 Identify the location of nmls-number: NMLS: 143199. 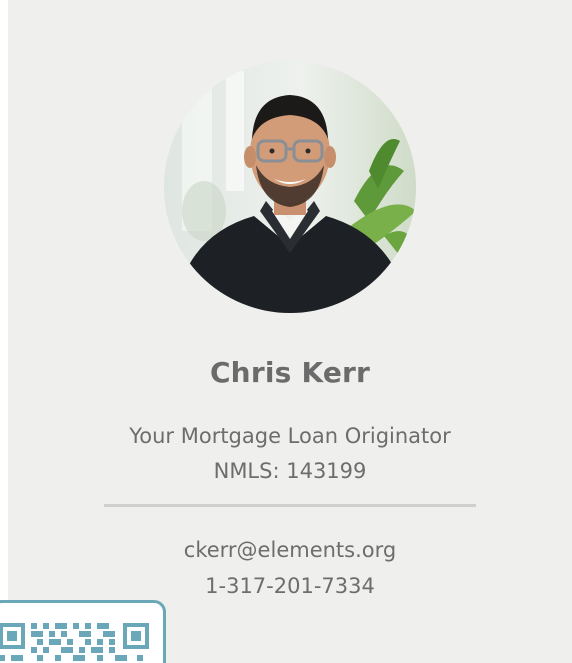
(290, 471).